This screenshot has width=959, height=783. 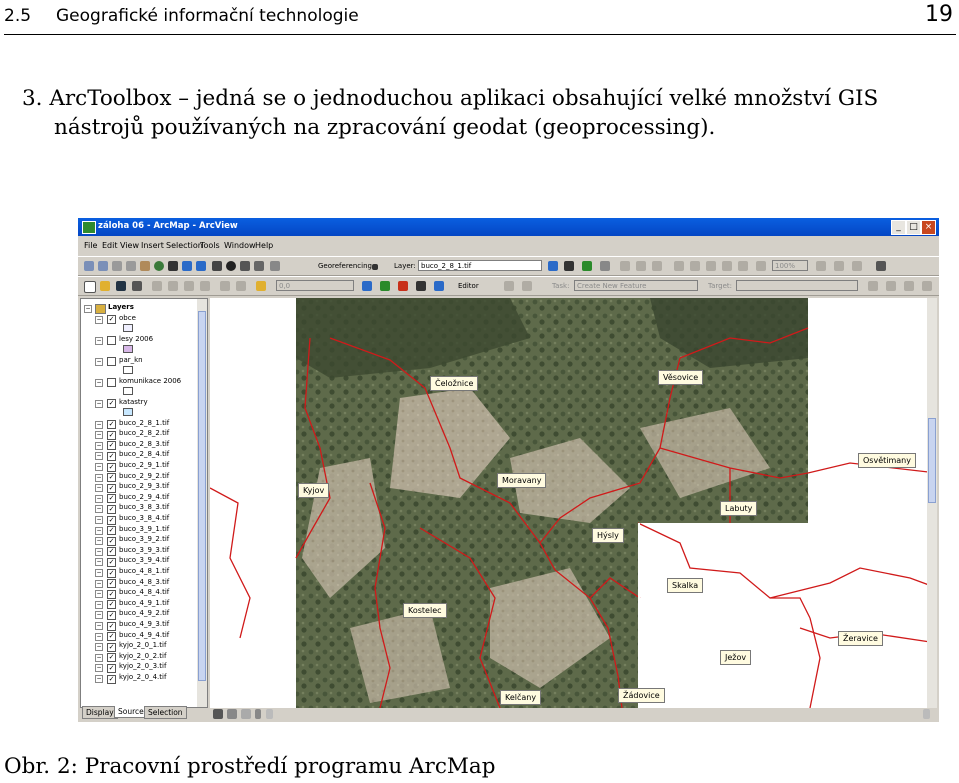 I want to click on toc-layer-row: − ✓ kyjo_2_0_3.tif, so click(x=140, y=667).